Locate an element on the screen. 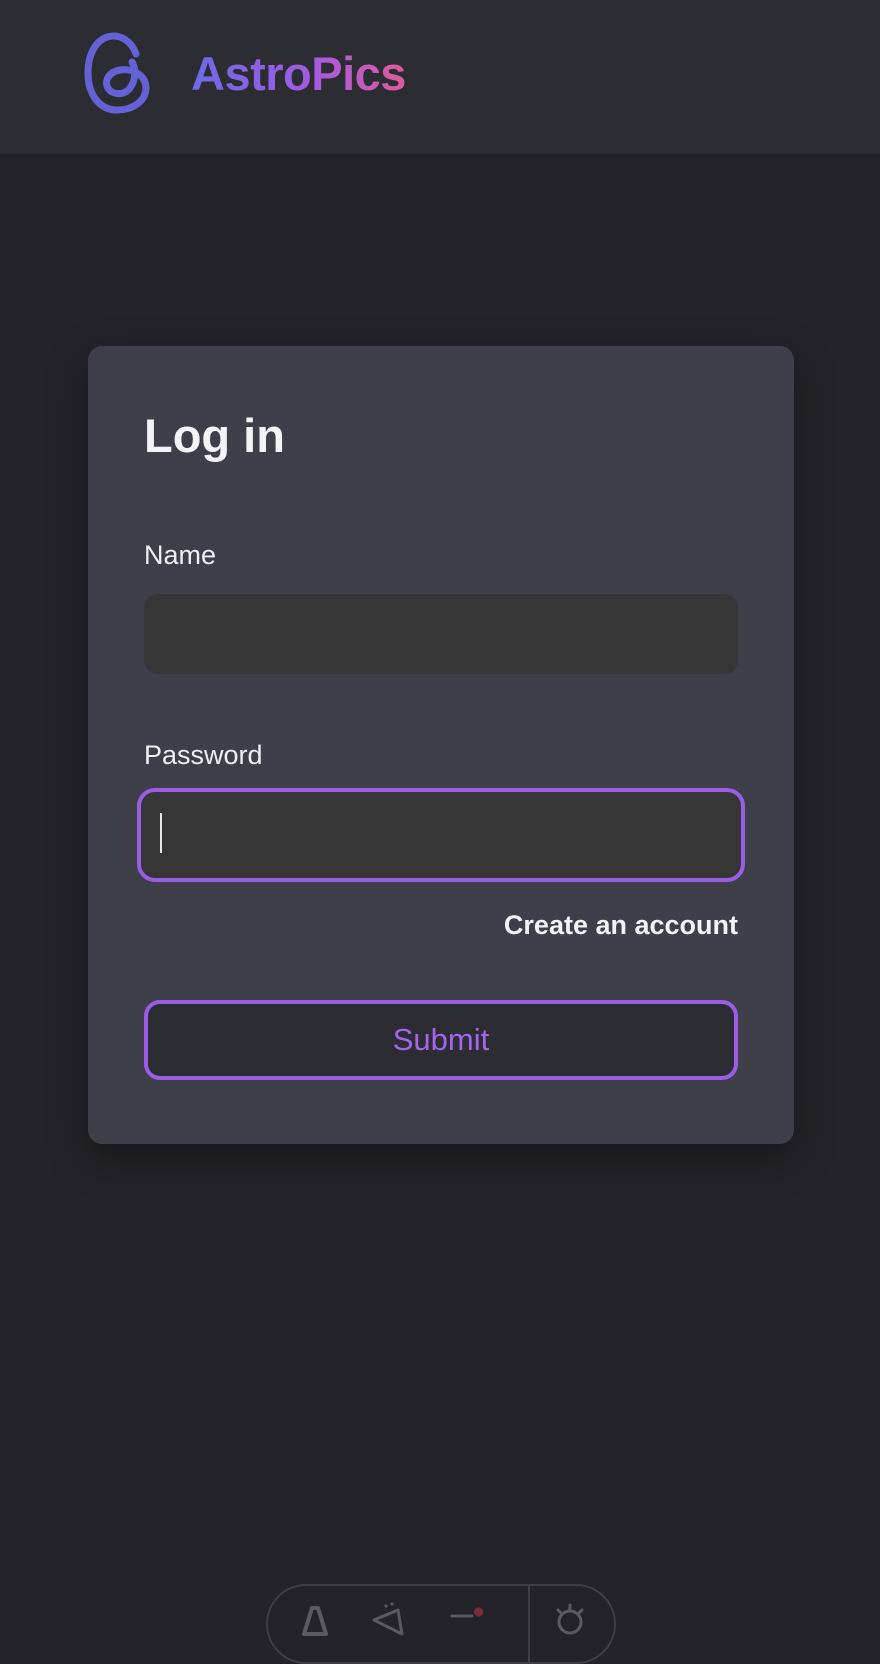 Image resolution: width=880 pixels, height=1664 pixels. site-header: AstroPics is located at coordinates (440, 77).